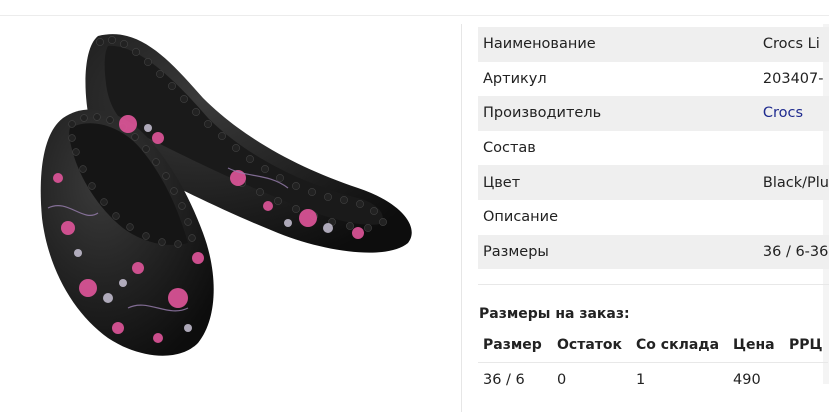 This screenshot has width=829, height=412. Describe the element at coordinates (653, 113) in the screenshot. I see `spec-row: Производитель Crocs` at that location.